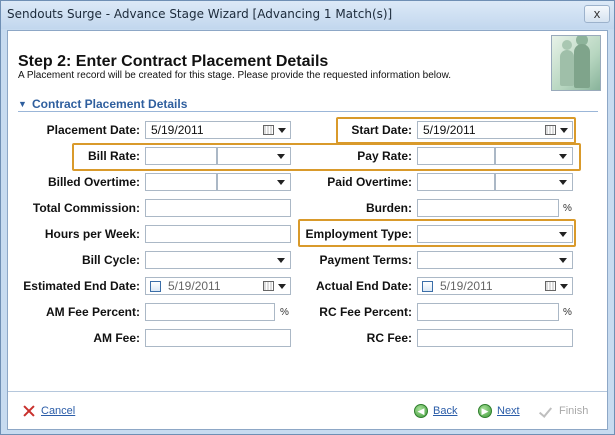  I want to click on pay-rate-input, so click(456, 156).